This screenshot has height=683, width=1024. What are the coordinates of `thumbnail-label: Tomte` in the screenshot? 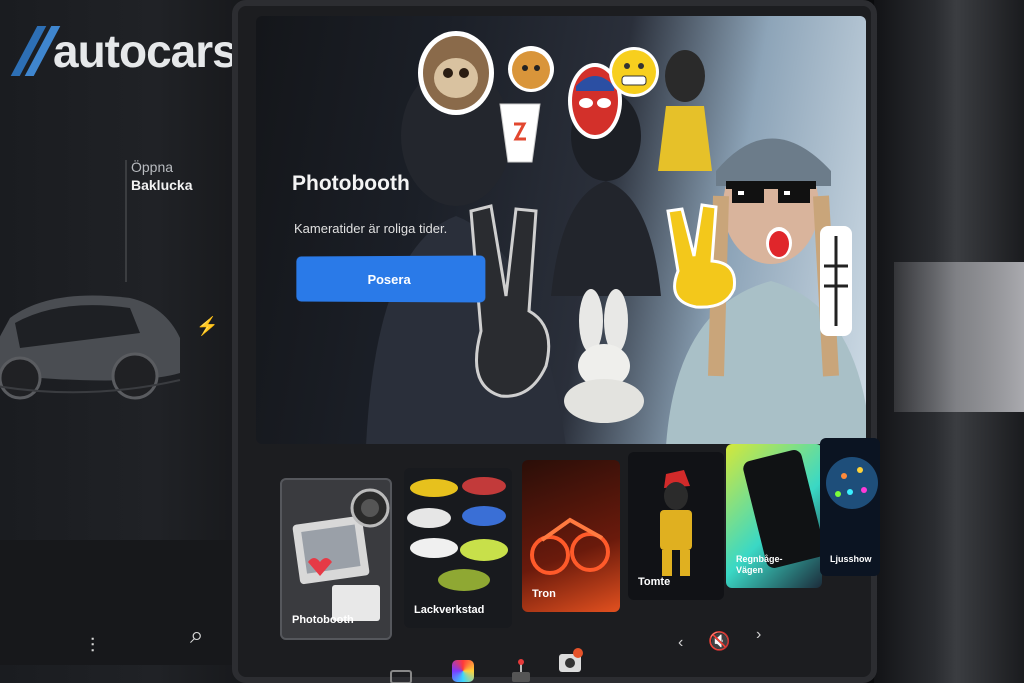 It's located at (654, 582).